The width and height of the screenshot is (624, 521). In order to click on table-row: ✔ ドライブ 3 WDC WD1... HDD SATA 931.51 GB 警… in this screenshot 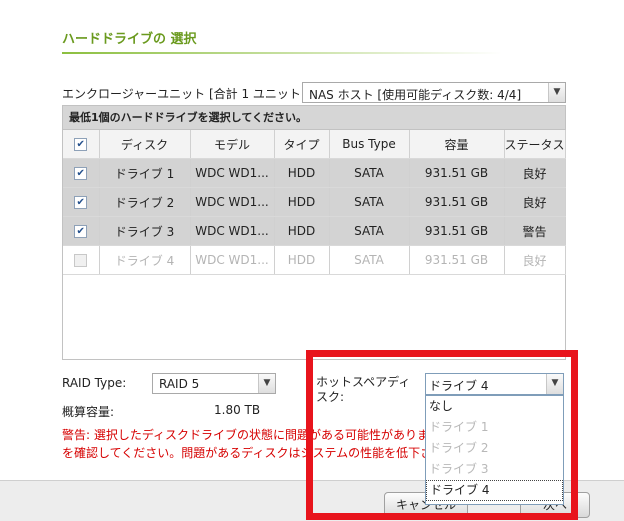, I will do `click(314, 231)`.